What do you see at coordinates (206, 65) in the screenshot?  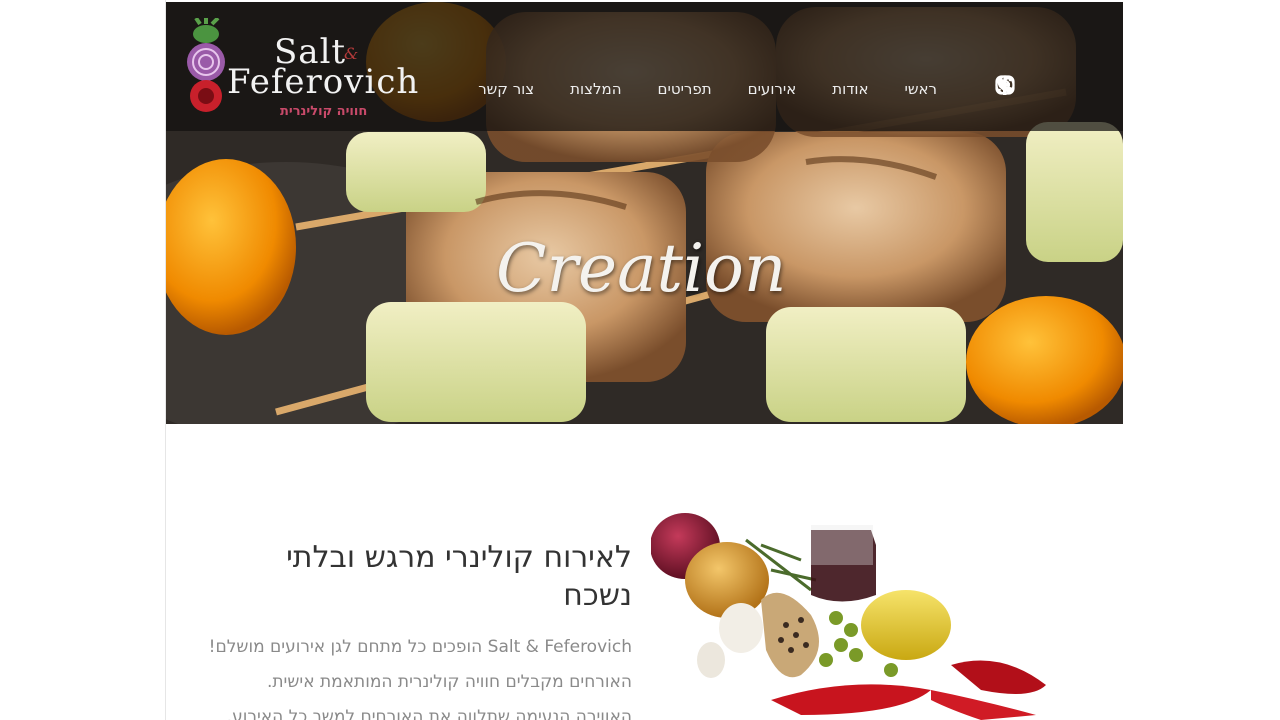 I see `onion-icon` at bounding box center [206, 65].